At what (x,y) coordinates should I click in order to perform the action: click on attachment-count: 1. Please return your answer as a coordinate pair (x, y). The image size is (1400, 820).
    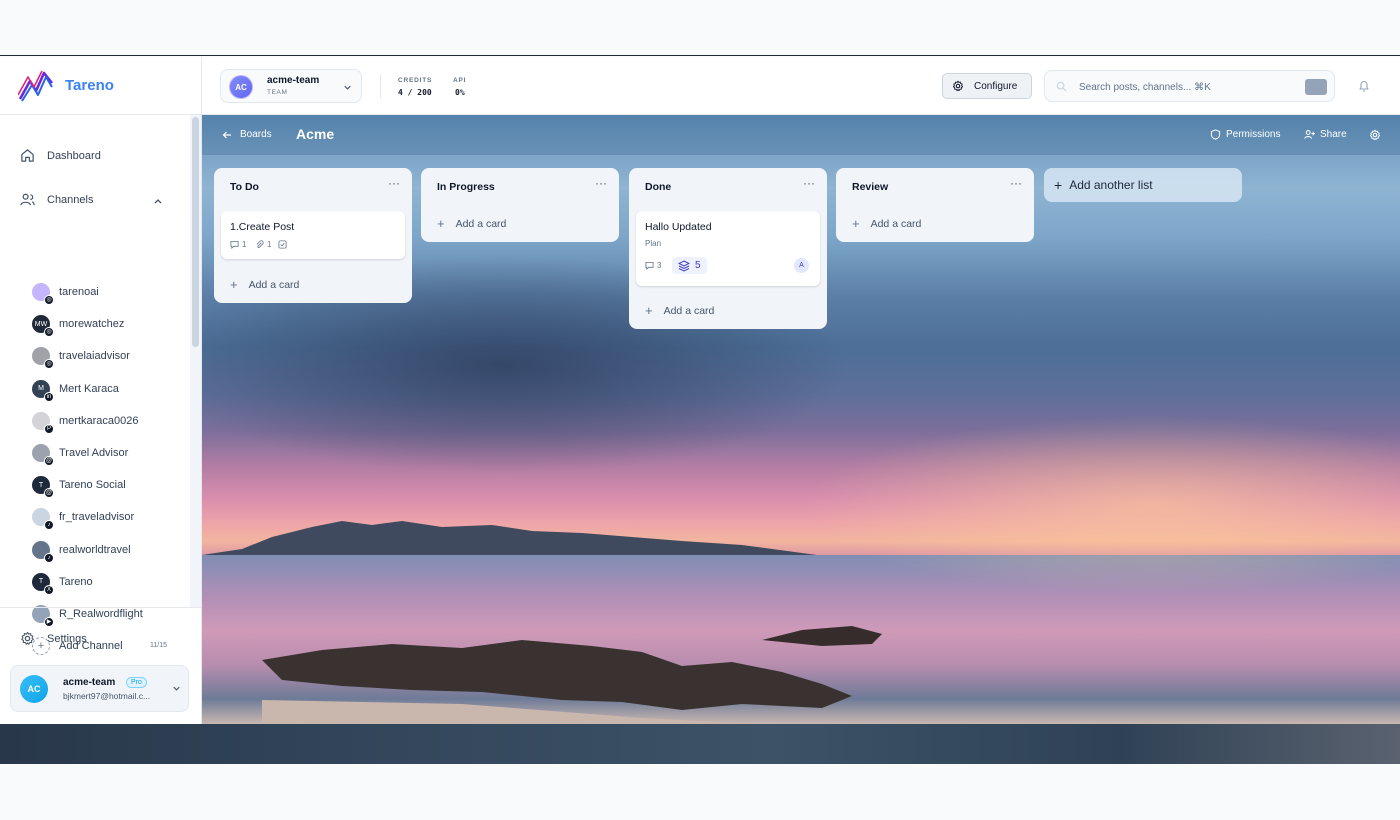
    Looking at the image, I should click on (263, 244).